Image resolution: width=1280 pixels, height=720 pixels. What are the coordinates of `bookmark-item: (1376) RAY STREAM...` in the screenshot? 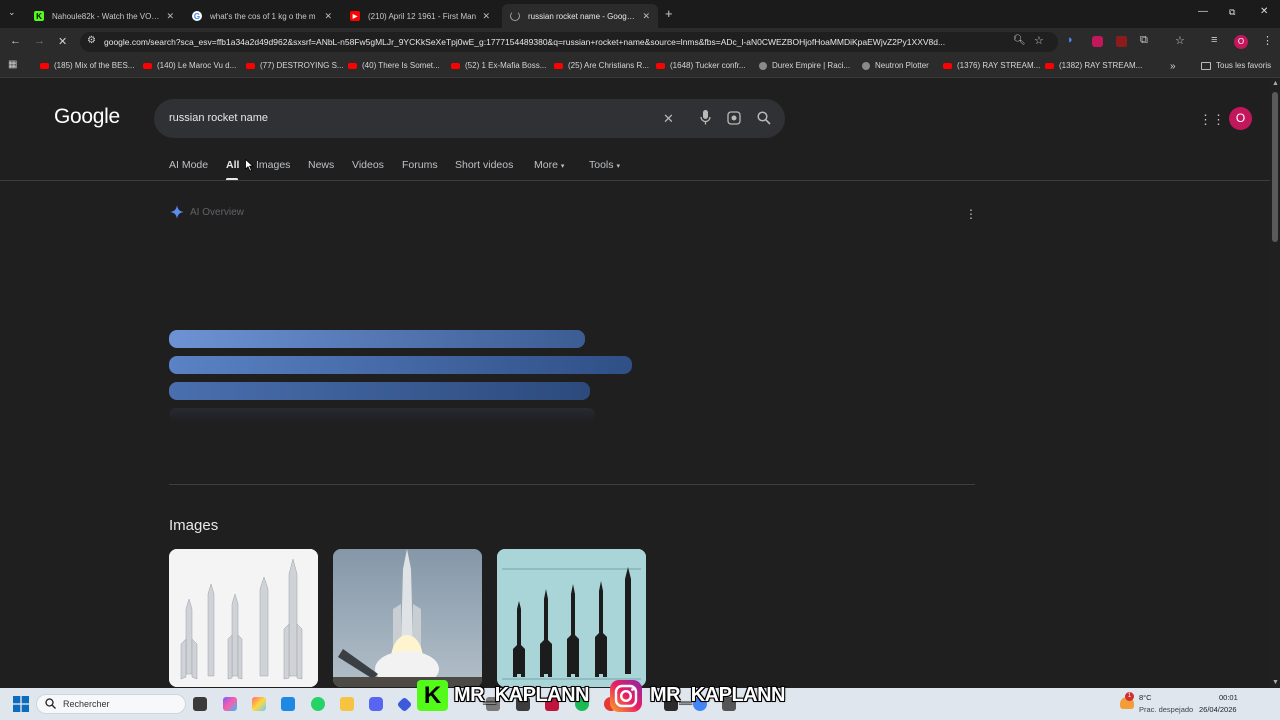 It's located at (991, 65).